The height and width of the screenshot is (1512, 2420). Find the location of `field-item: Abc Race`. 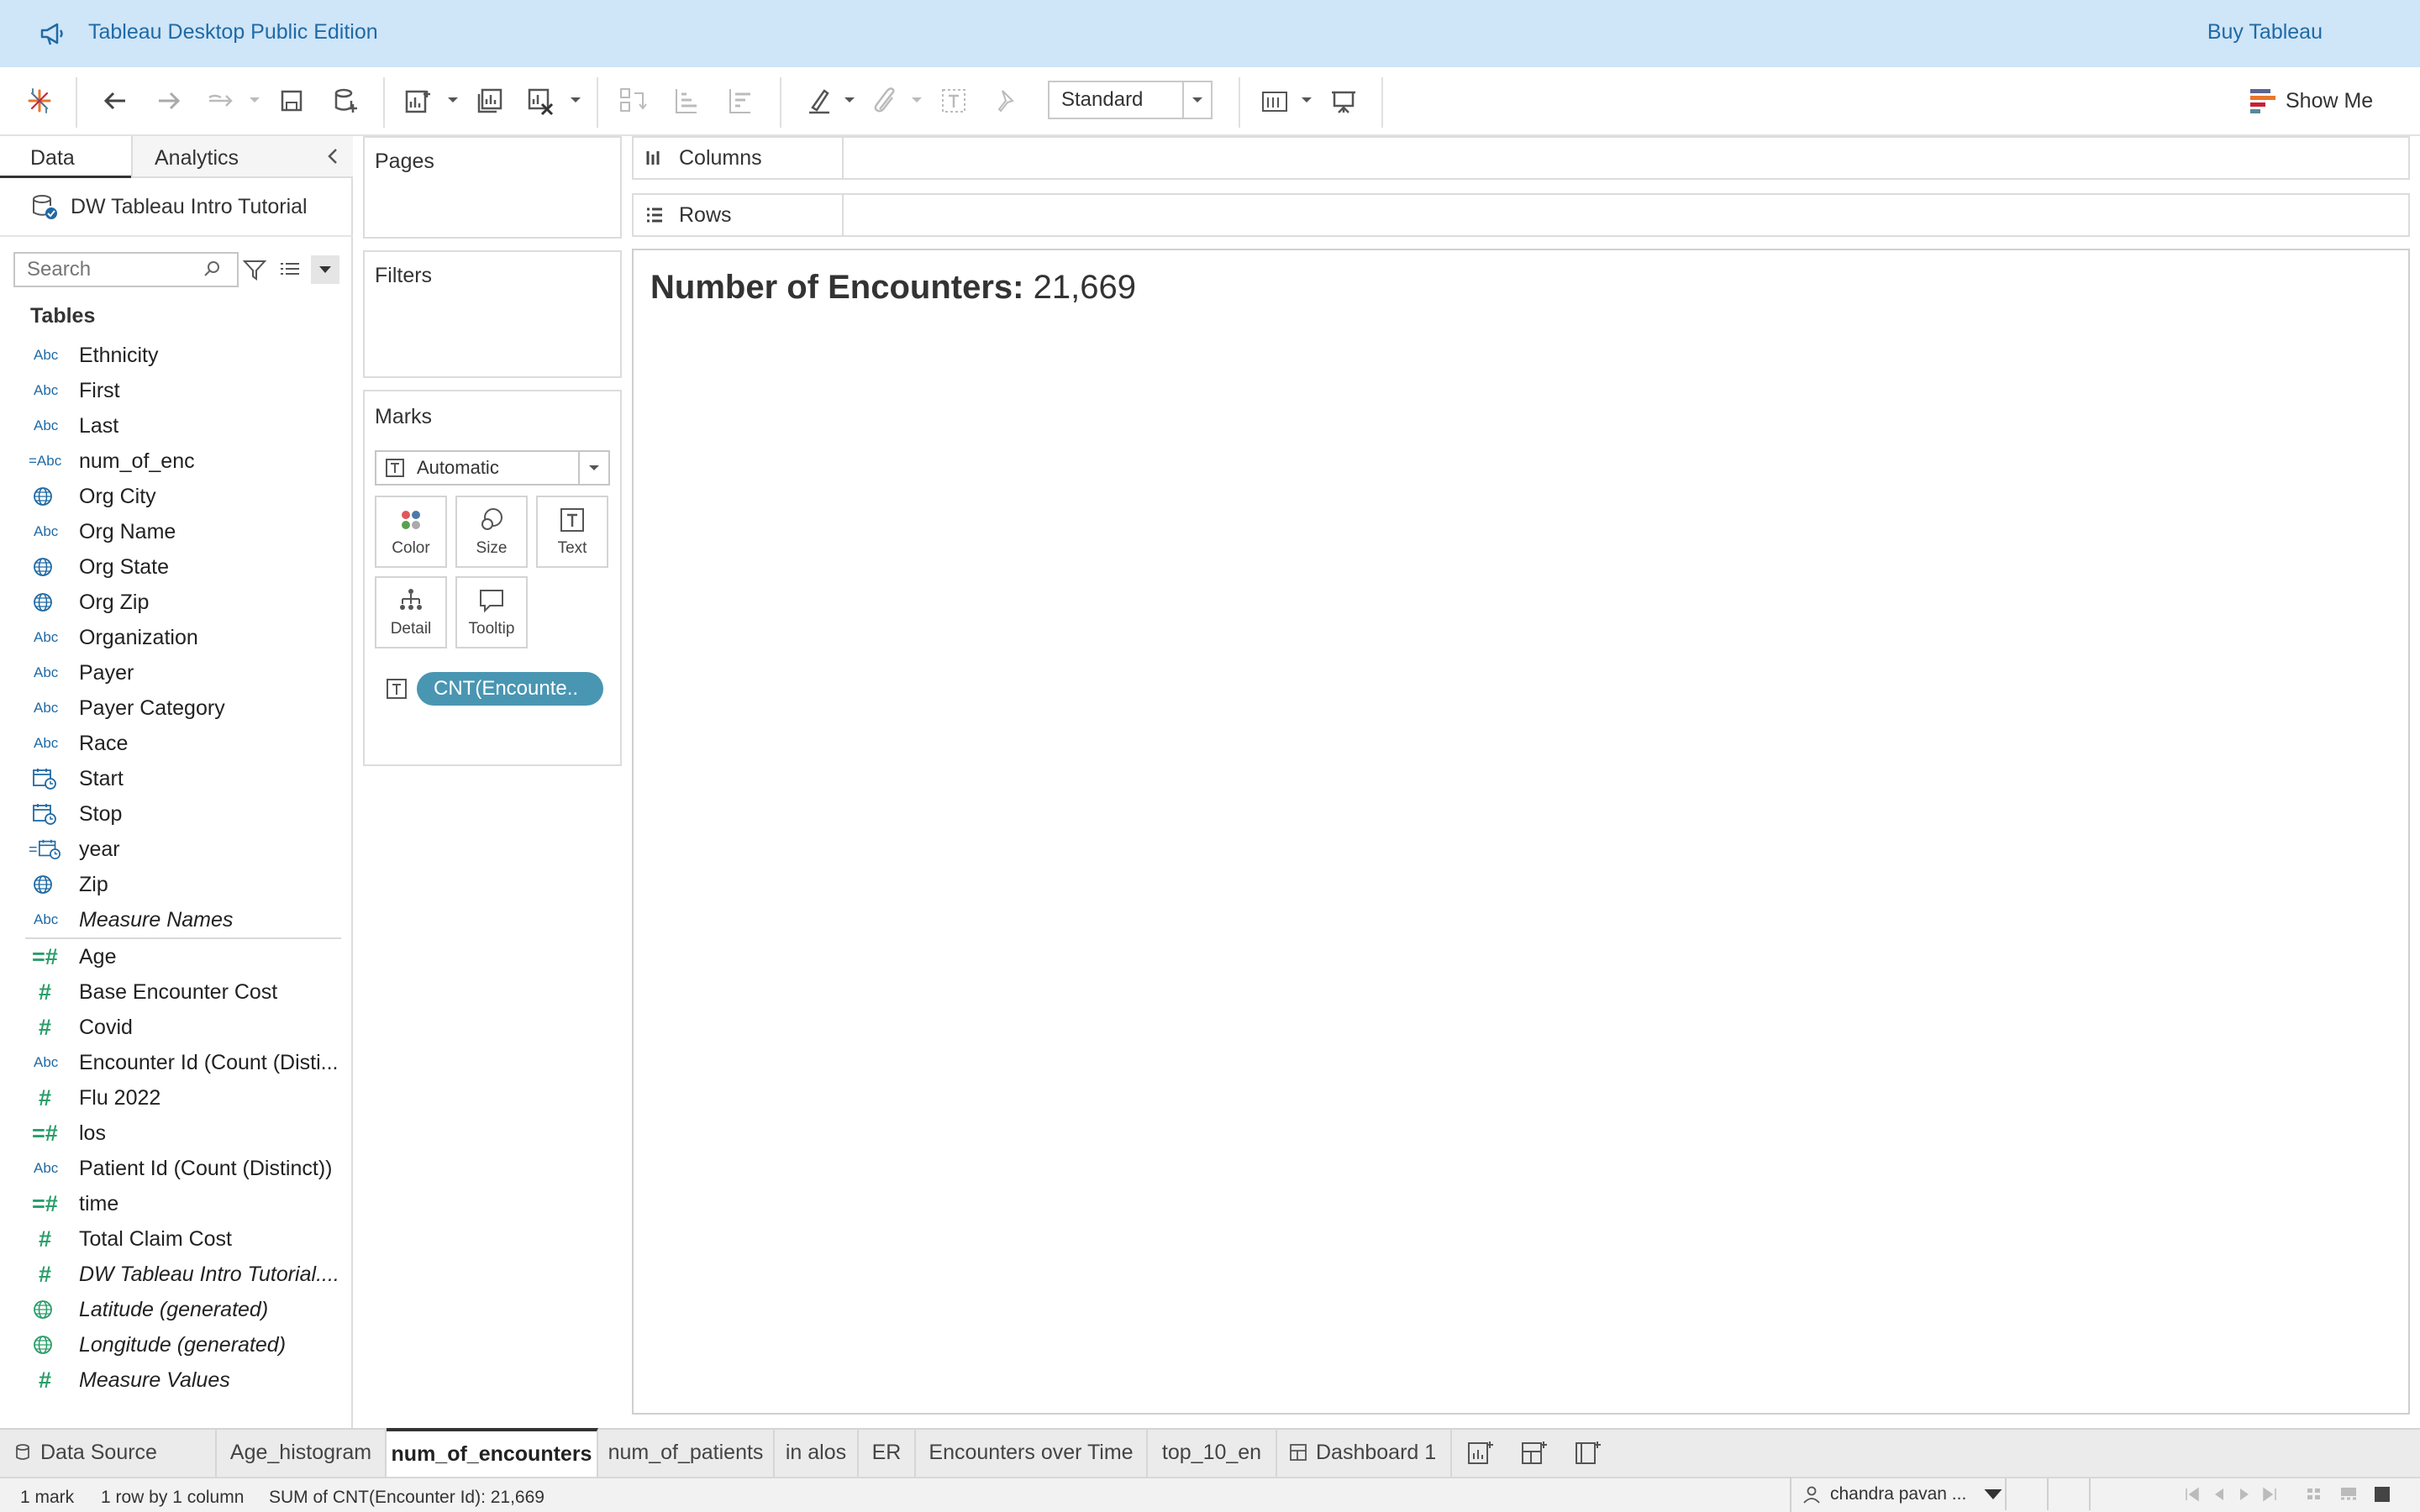

field-item: Abc Race is located at coordinates (176, 743).